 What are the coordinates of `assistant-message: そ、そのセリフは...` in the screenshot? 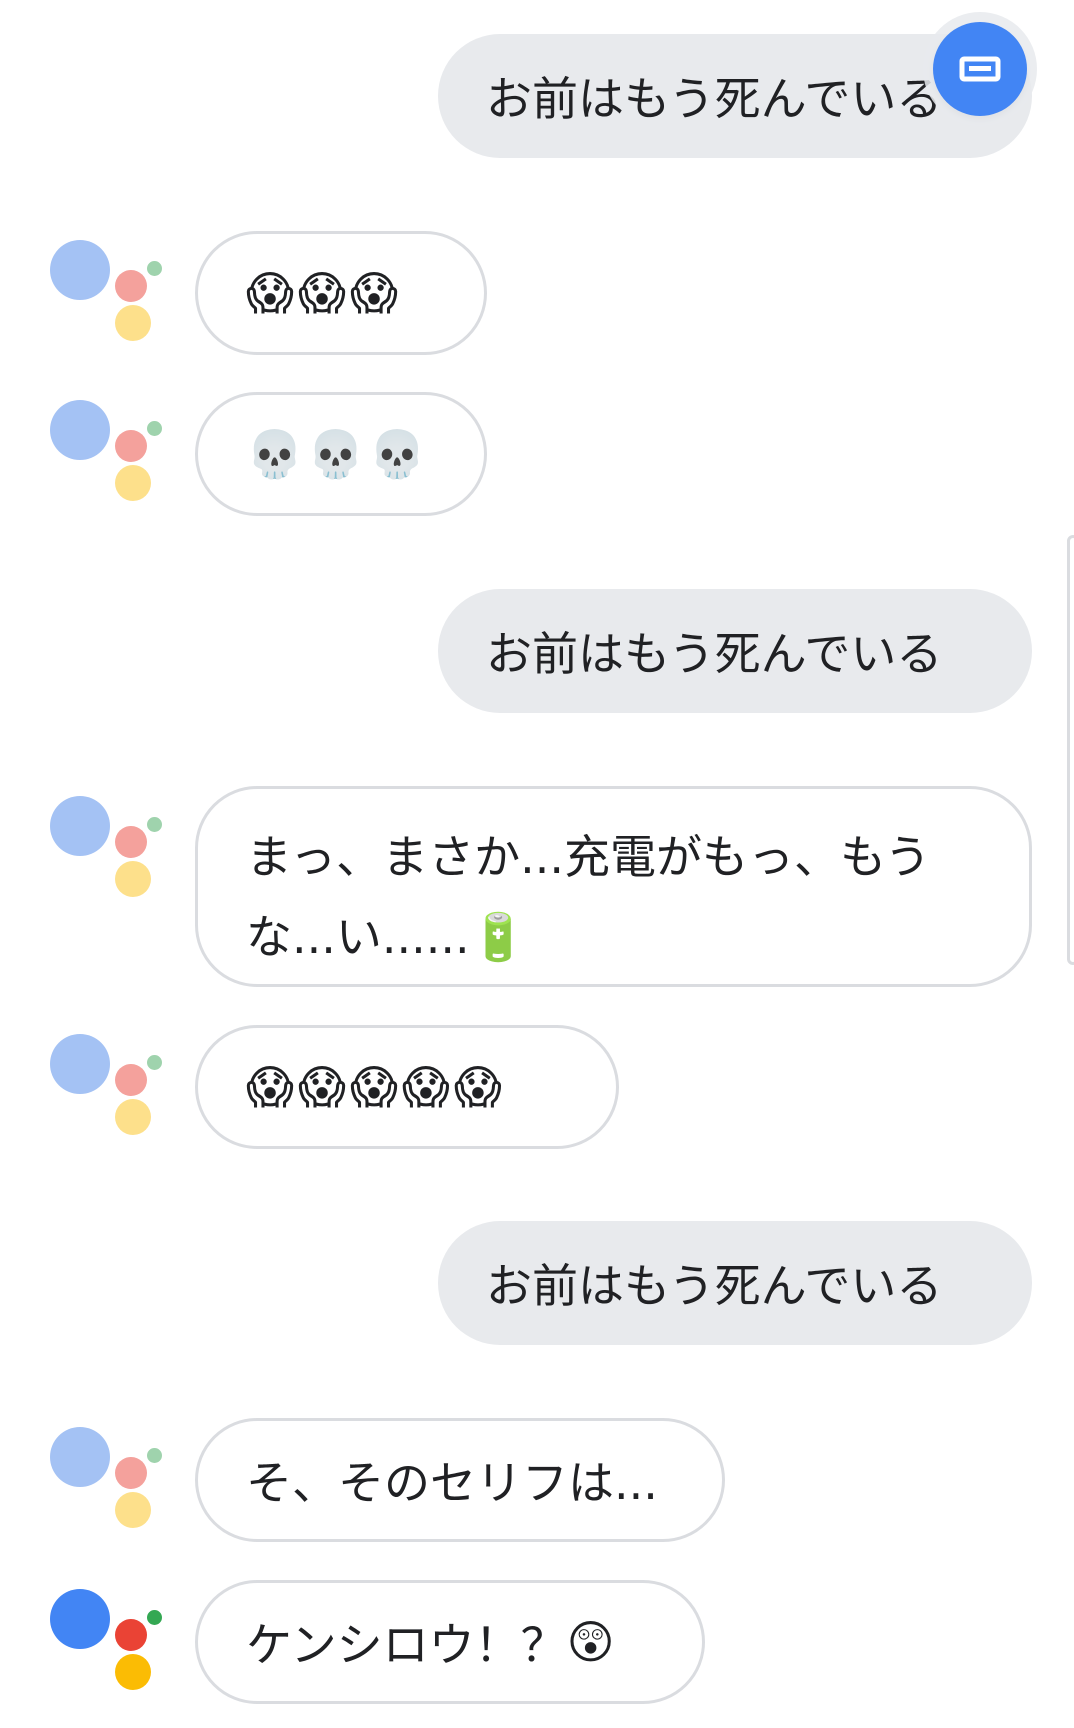 It's located at (460, 1480).